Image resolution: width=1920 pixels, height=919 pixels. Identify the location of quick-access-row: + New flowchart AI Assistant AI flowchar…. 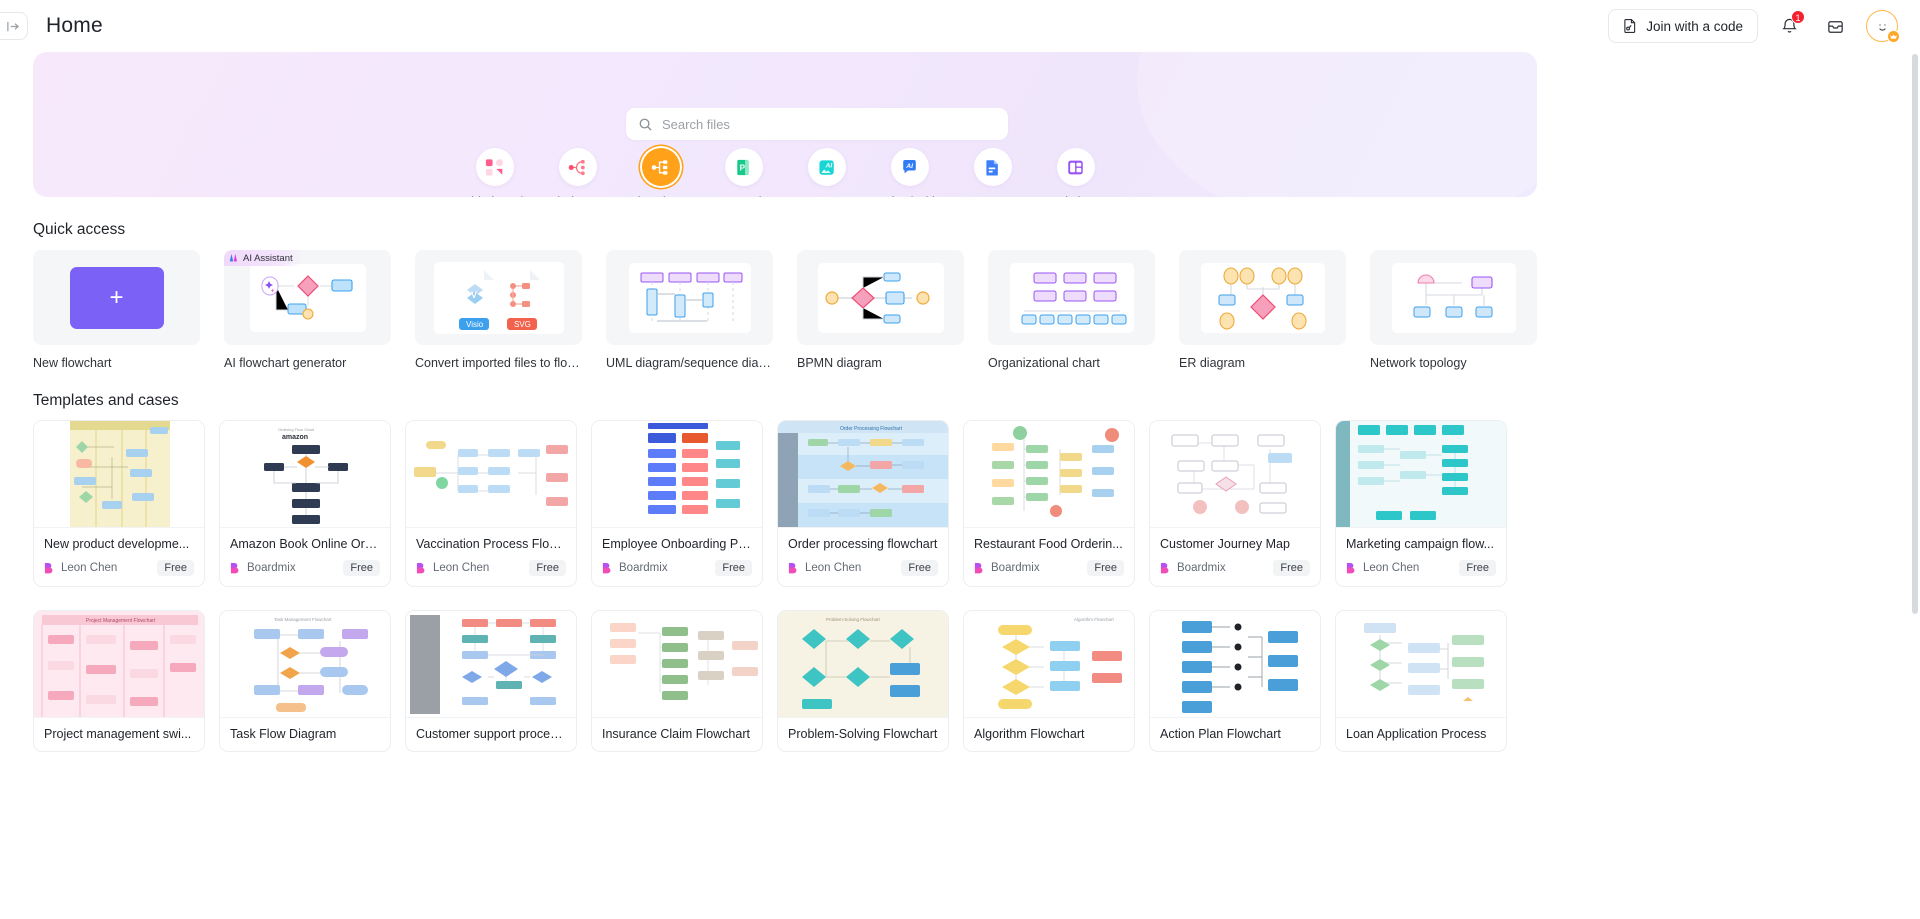
(785, 310).